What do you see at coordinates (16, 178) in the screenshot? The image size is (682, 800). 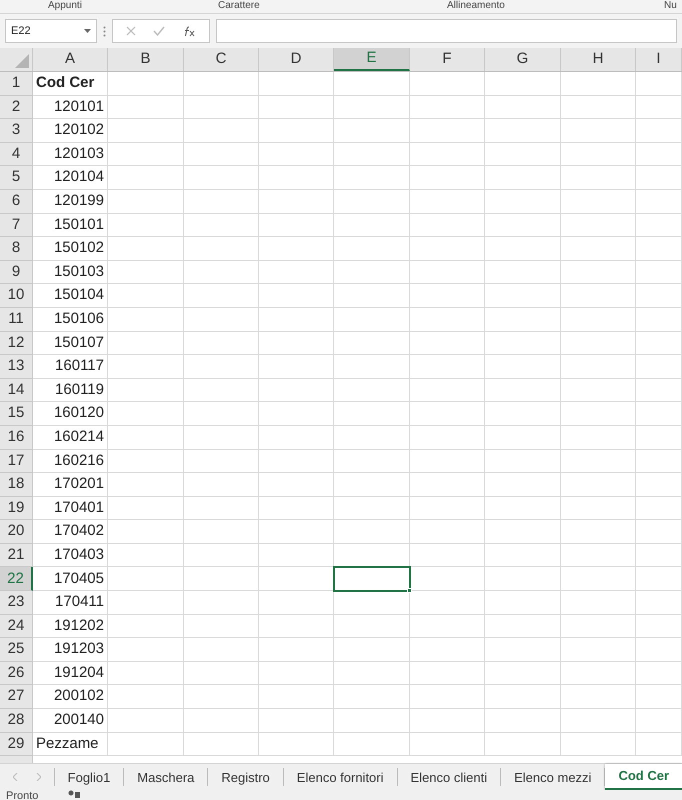 I see `row-header: 5` at bounding box center [16, 178].